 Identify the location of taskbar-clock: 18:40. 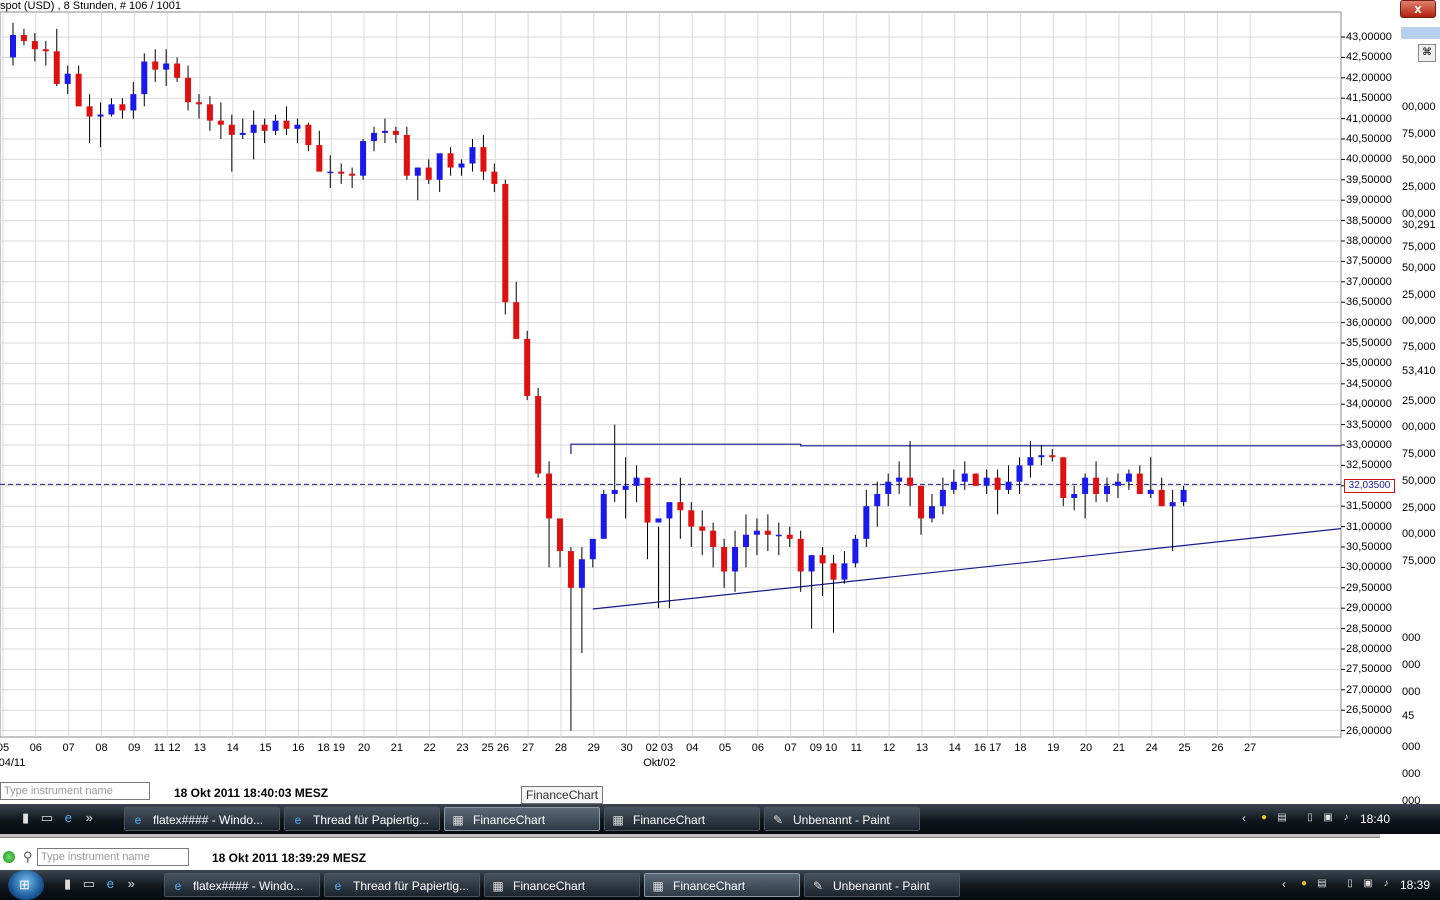
(1375, 819).